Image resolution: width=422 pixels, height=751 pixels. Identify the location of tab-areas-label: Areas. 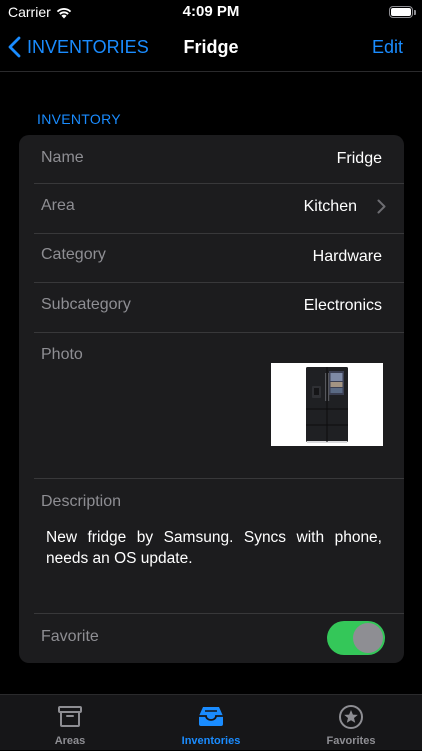
(70, 741).